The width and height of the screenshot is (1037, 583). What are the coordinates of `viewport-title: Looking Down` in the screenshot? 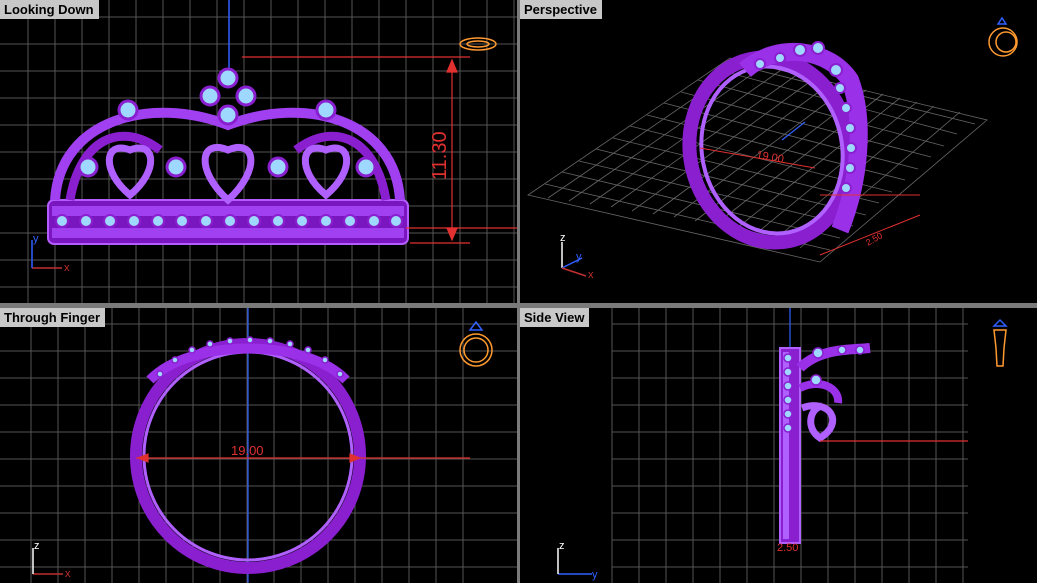 It's located at (49, 9).